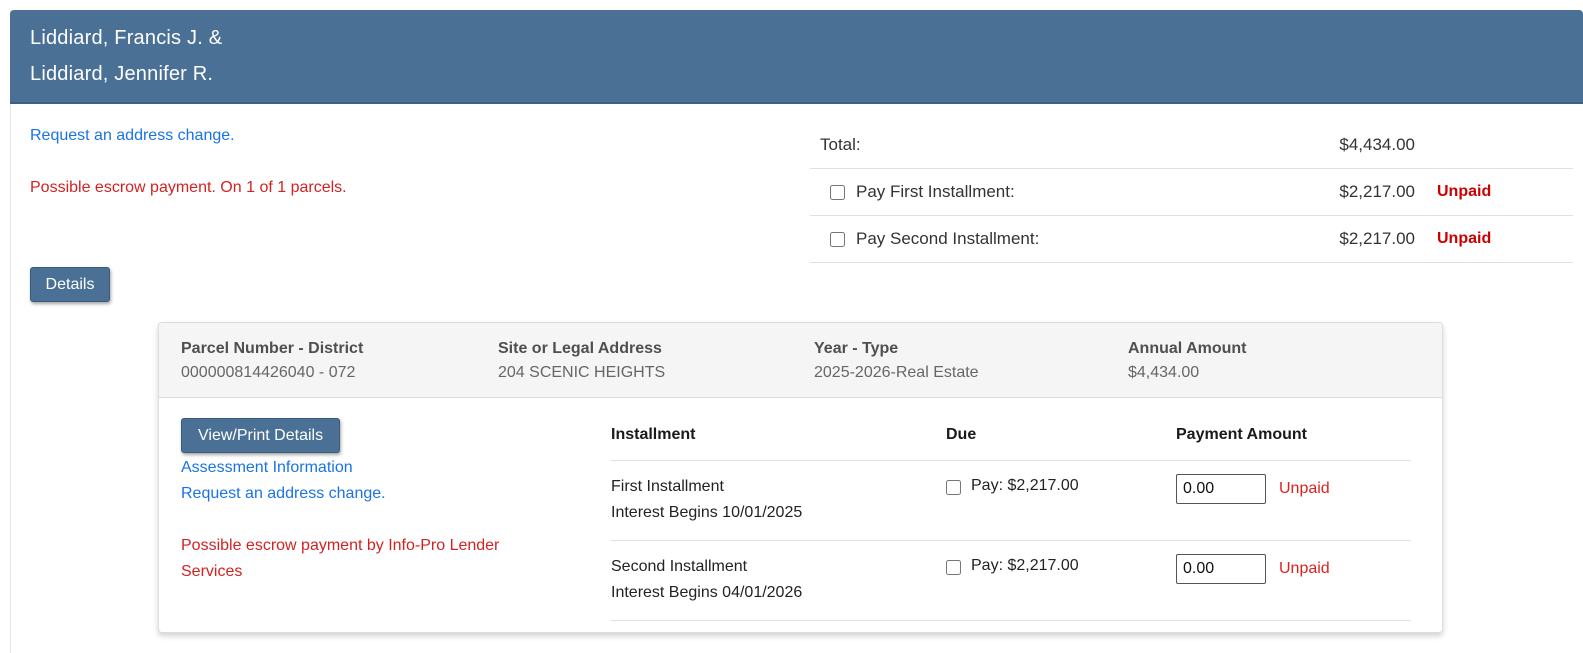  What do you see at coordinates (582, 372) in the screenshot?
I see `site-address-value: 204 SCENIC HEIGHTS` at bounding box center [582, 372].